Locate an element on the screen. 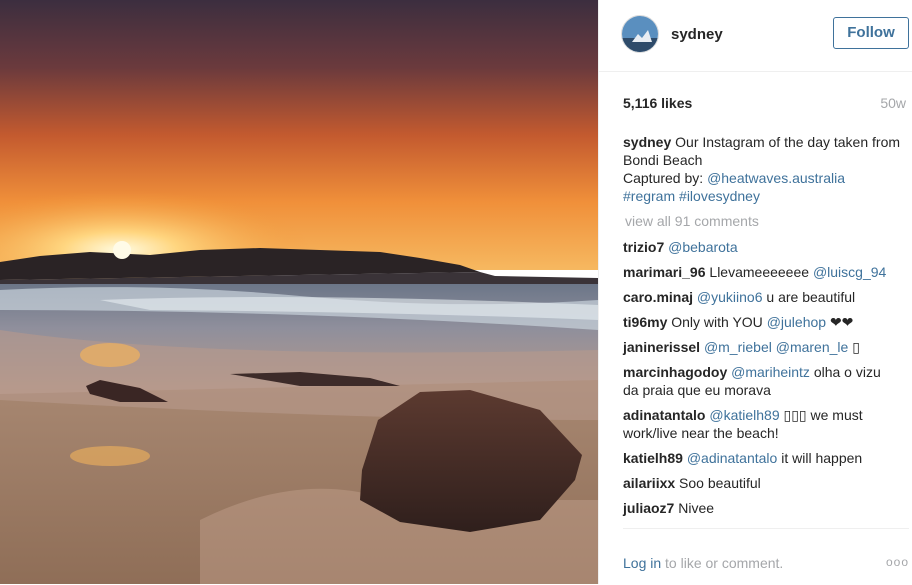 The image size is (912, 585). comment-username: ti96my is located at coordinates (645, 322).